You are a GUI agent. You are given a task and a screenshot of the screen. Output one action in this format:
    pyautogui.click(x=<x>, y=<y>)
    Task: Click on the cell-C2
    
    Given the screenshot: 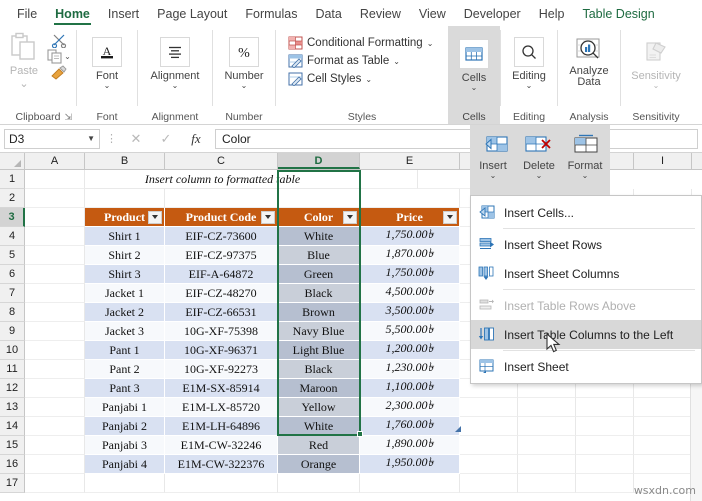 What is the action you would take?
    pyautogui.click(x=221, y=198)
    